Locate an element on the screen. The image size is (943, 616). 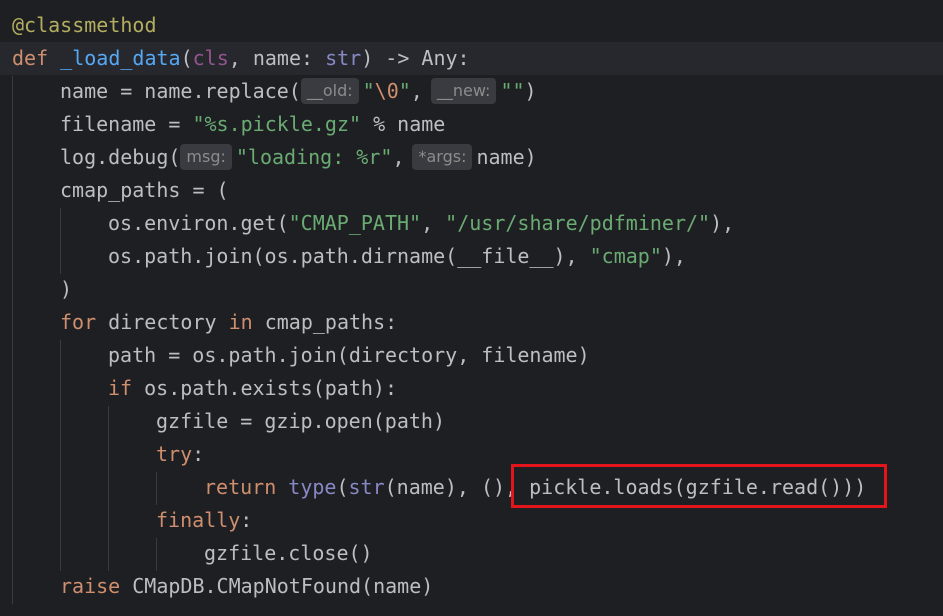
code-line: try: is located at coordinates (471, 454).